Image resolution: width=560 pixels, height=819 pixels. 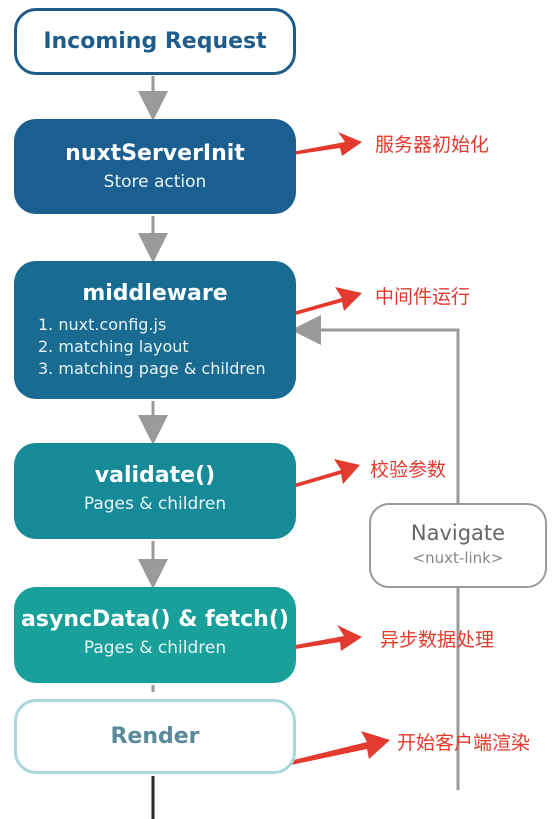 I want to click on incoming-request-node: Incoming Request, so click(x=155, y=41).